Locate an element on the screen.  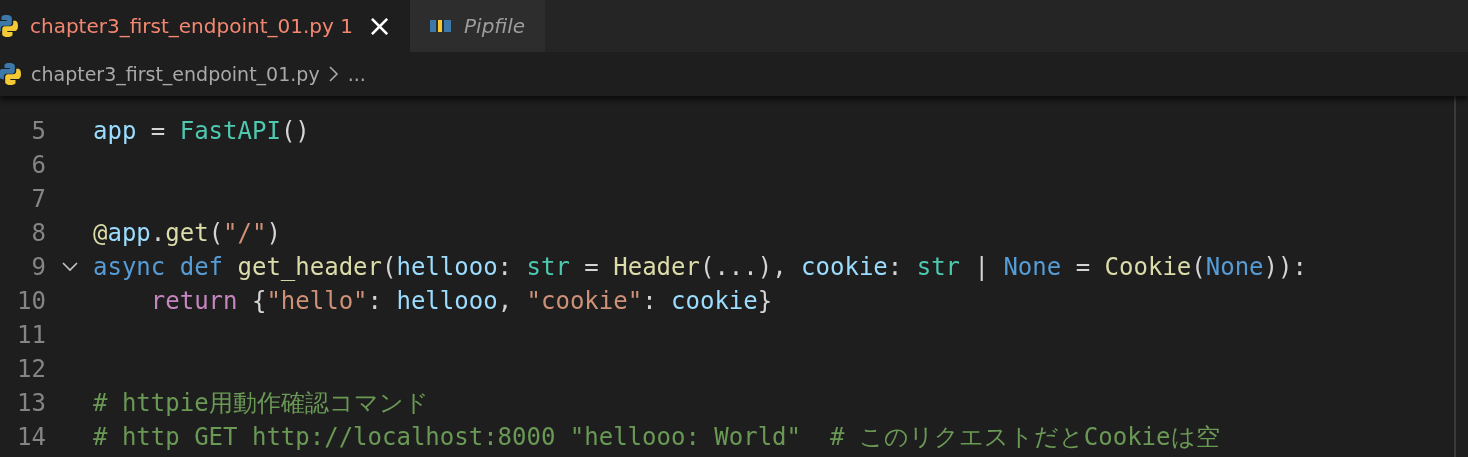
line-number: 5 is located at coordinates (38, 131).